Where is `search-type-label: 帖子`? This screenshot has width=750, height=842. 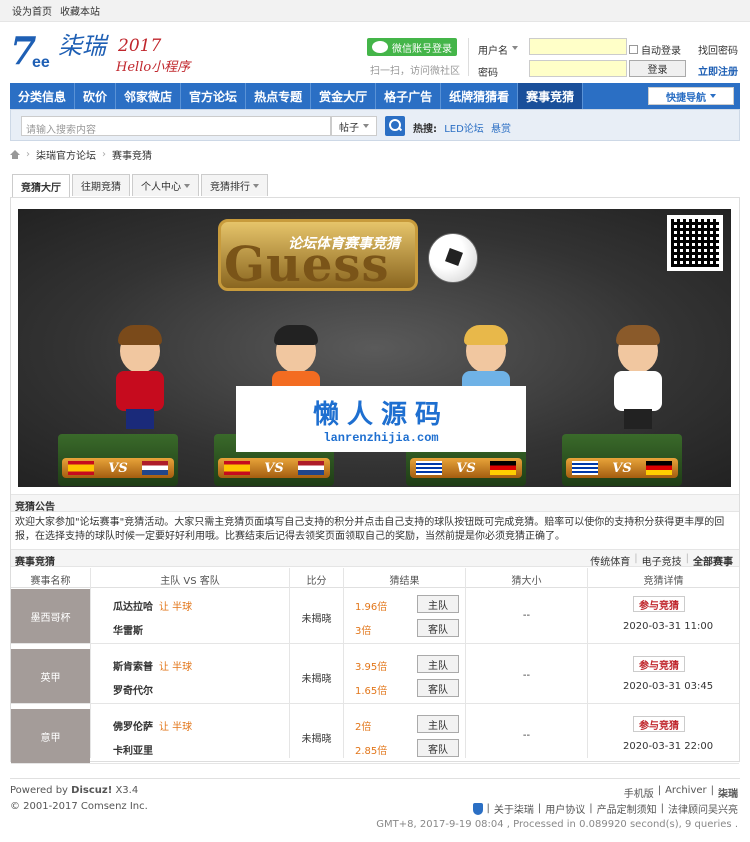
search-type-label: 帖子 is located at coordinates (349, 128).